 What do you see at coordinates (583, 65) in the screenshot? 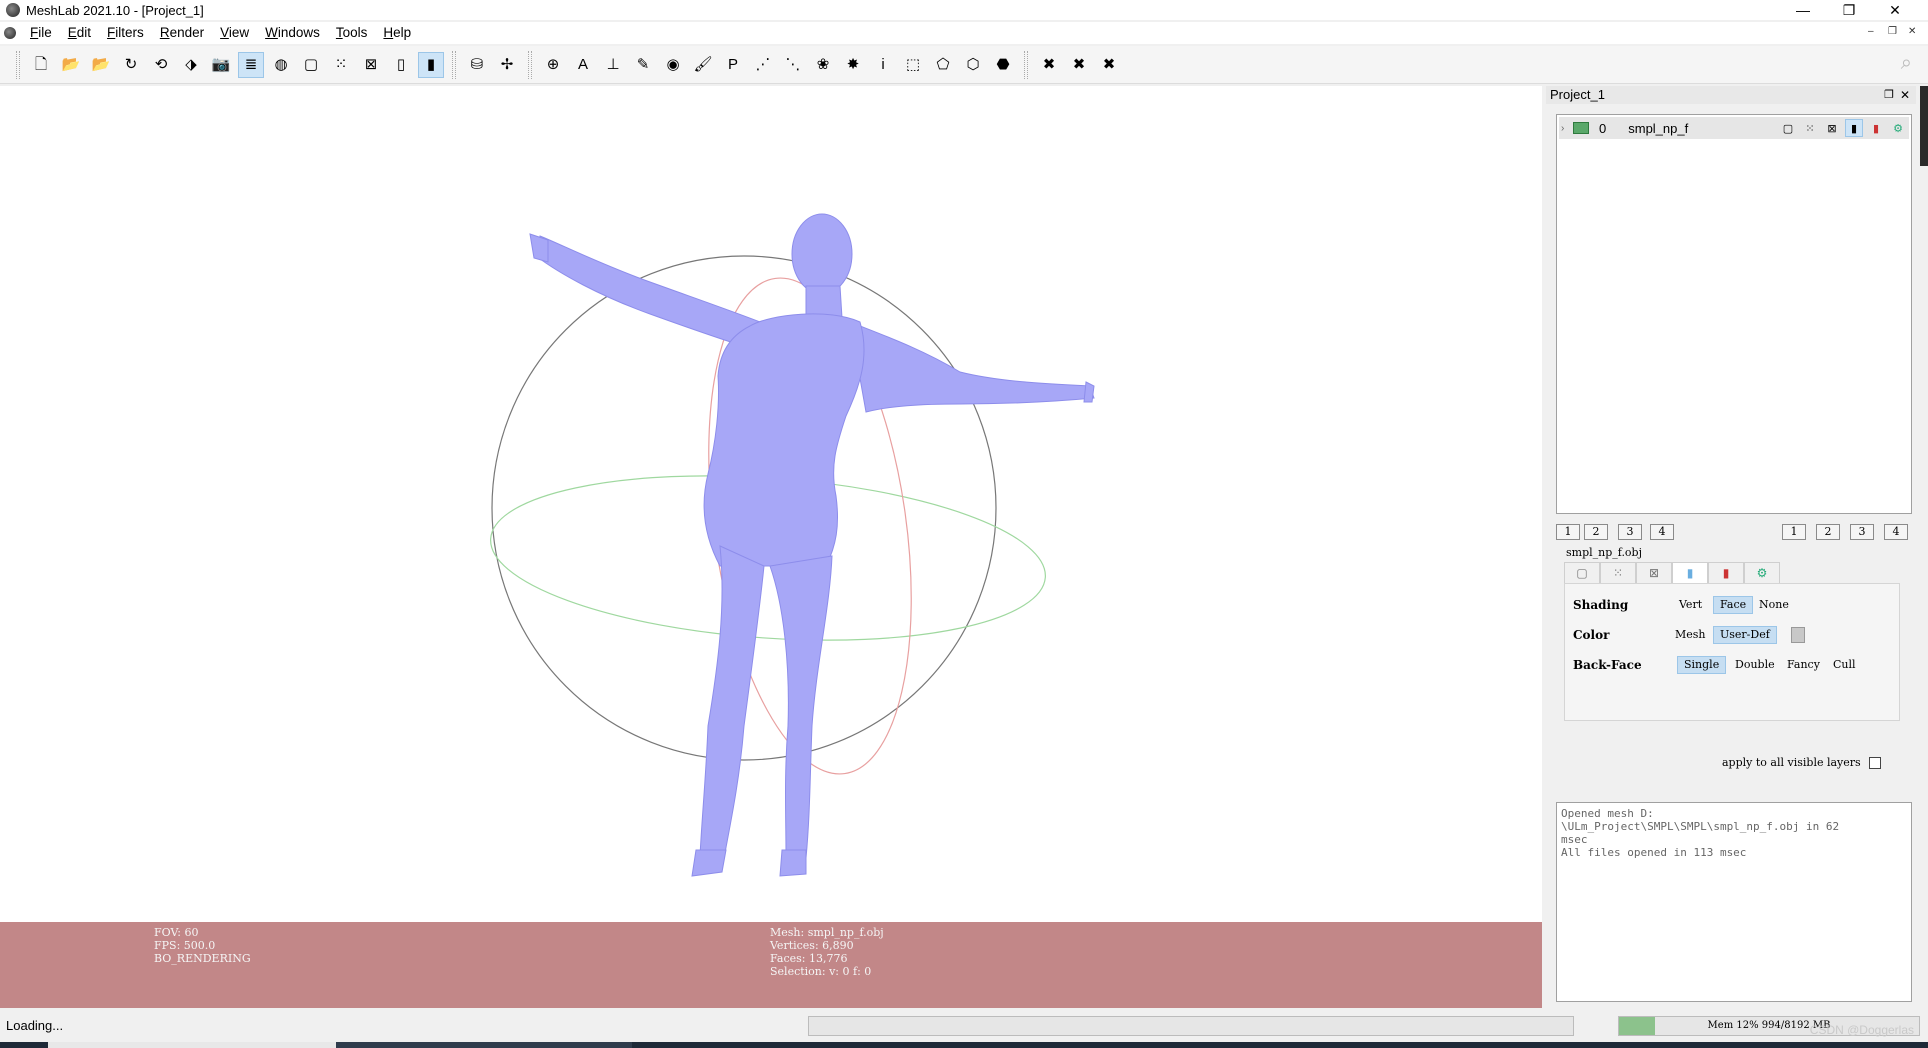
I see `annotate-icon: A` at bounding box center [583, 65].